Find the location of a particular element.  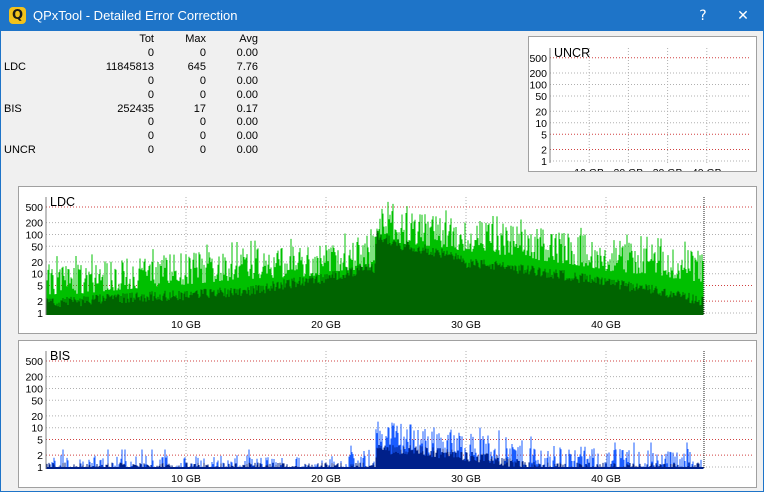

stats-header-max: Max is located at coordinates (195, 39).